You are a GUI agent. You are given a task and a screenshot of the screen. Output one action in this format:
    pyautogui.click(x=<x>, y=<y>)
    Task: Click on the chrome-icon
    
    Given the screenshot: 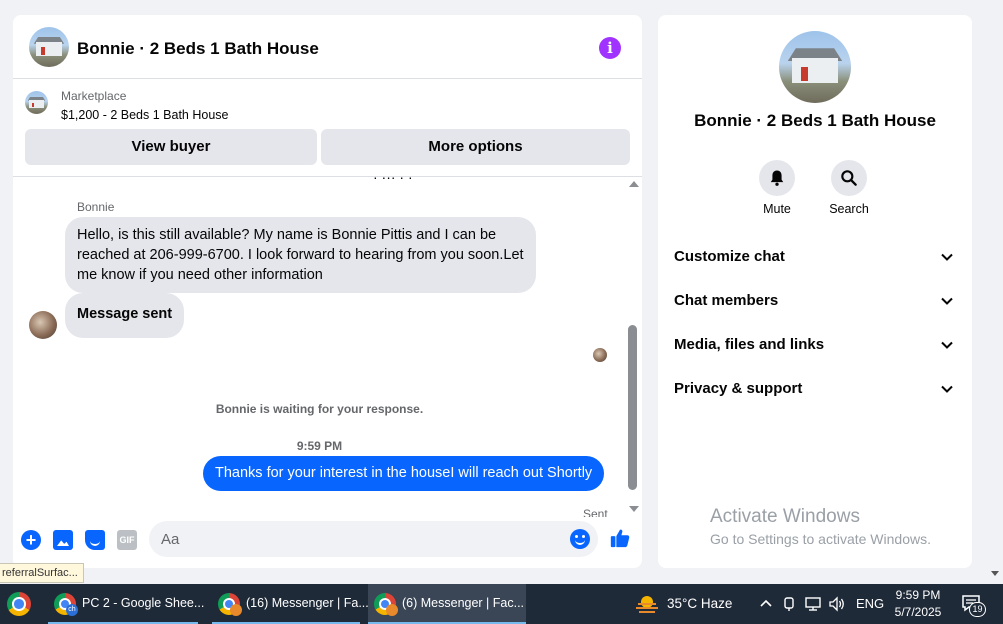 What is the action you would take?
    pyautogui.click(x=19, y=604)
    